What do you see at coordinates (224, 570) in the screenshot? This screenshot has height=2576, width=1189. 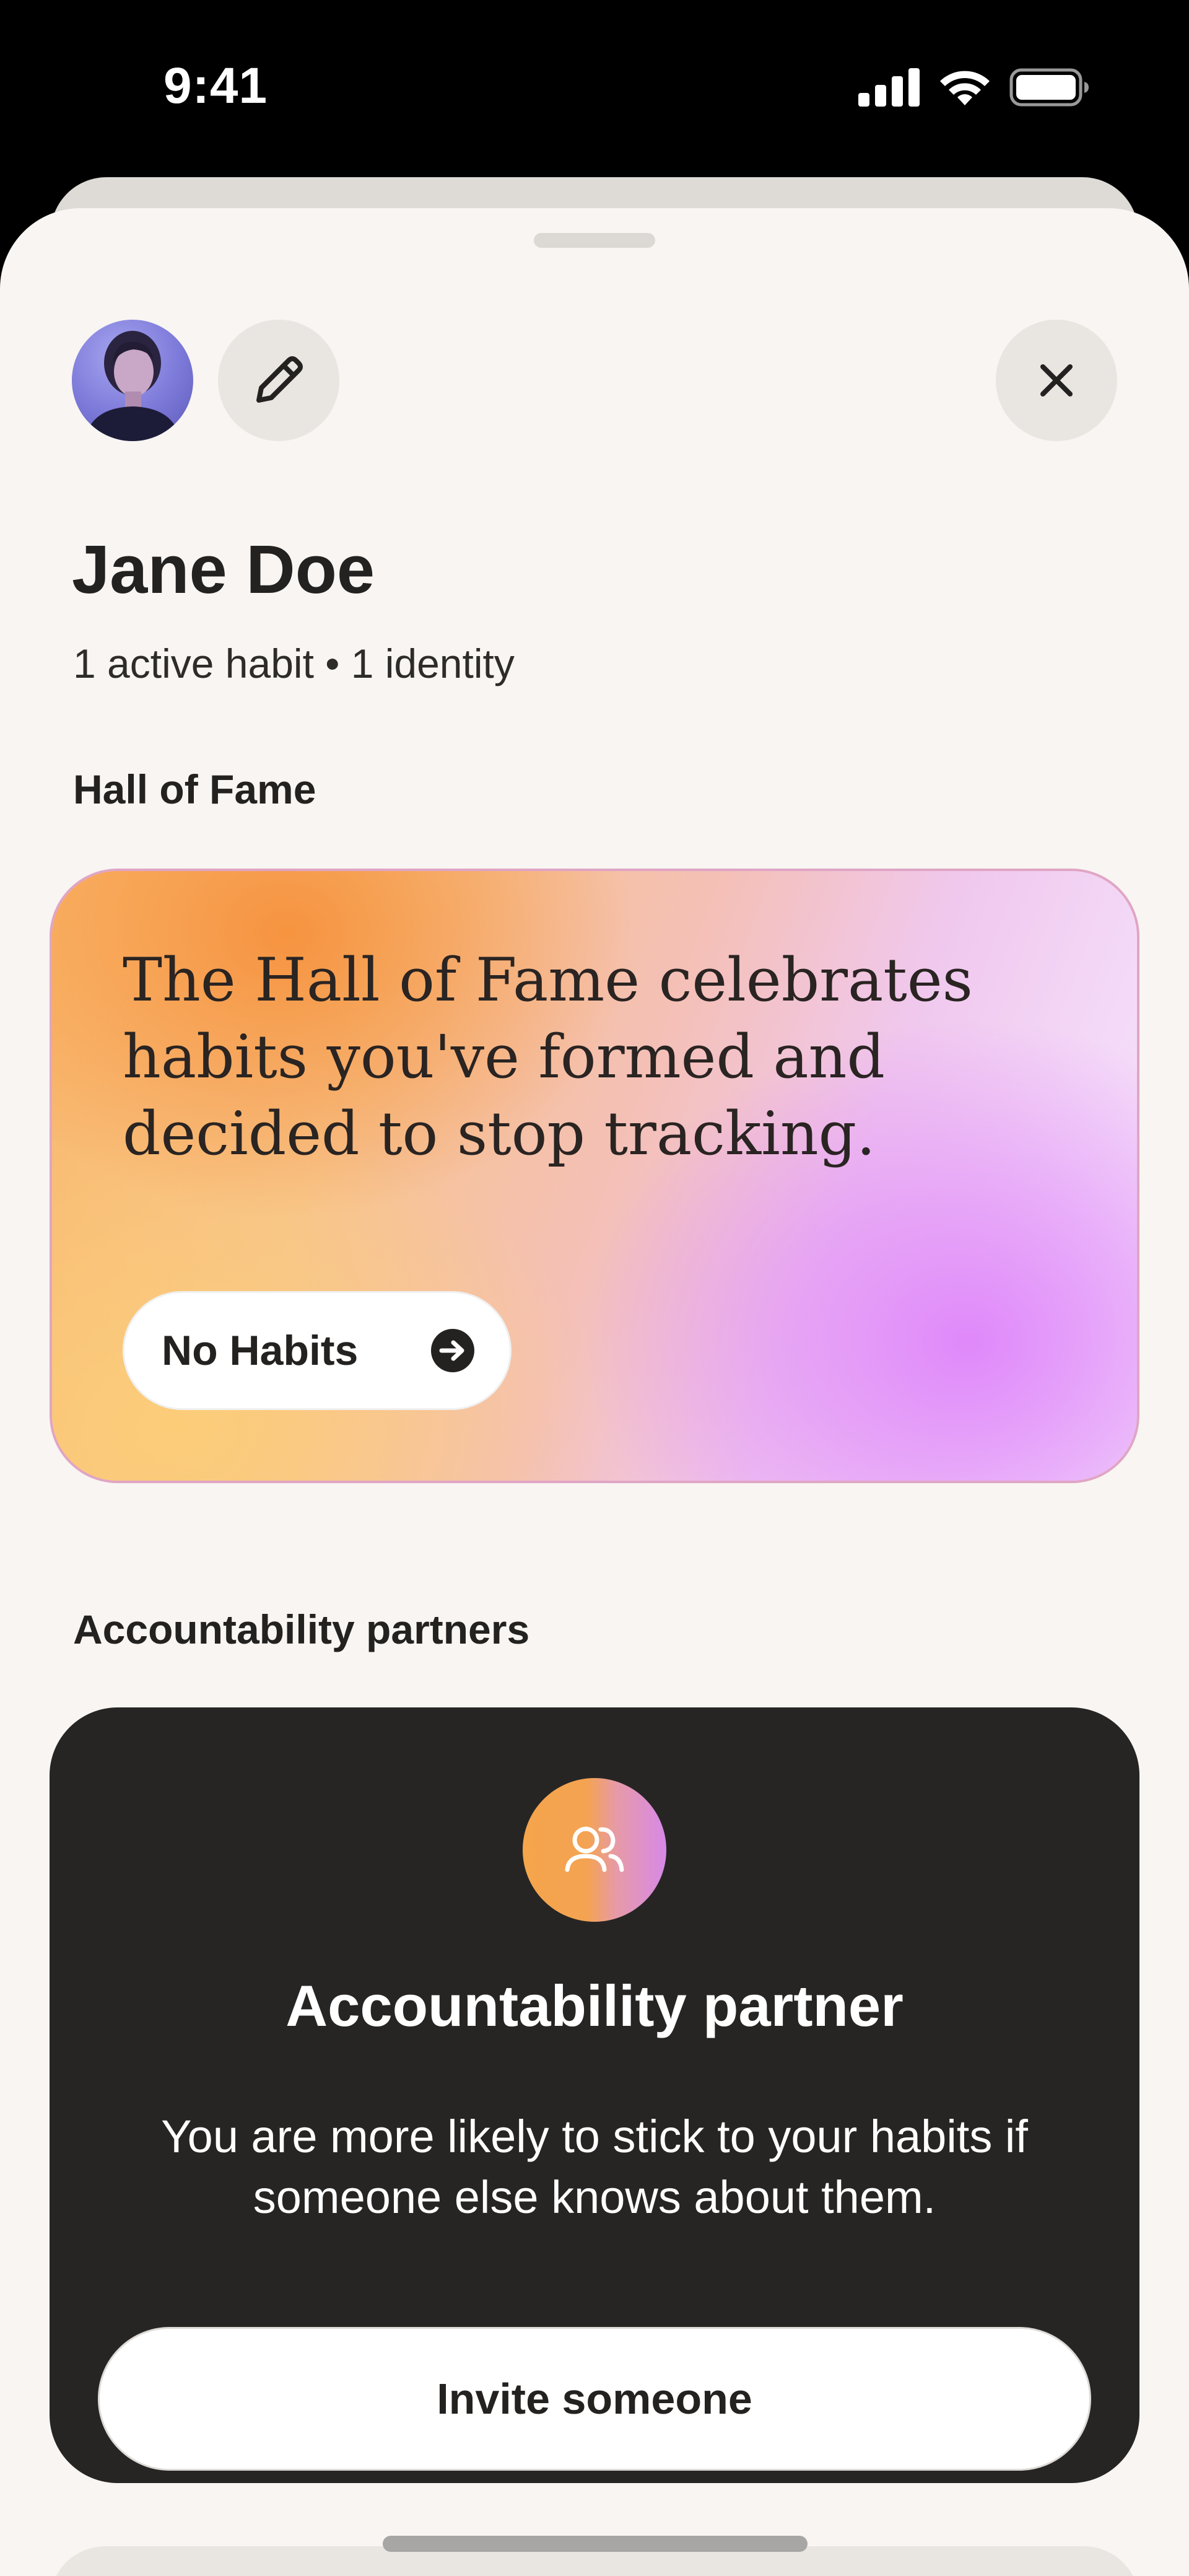 I see `profile-name: Jane Doe` at bounding box center [224, 570].